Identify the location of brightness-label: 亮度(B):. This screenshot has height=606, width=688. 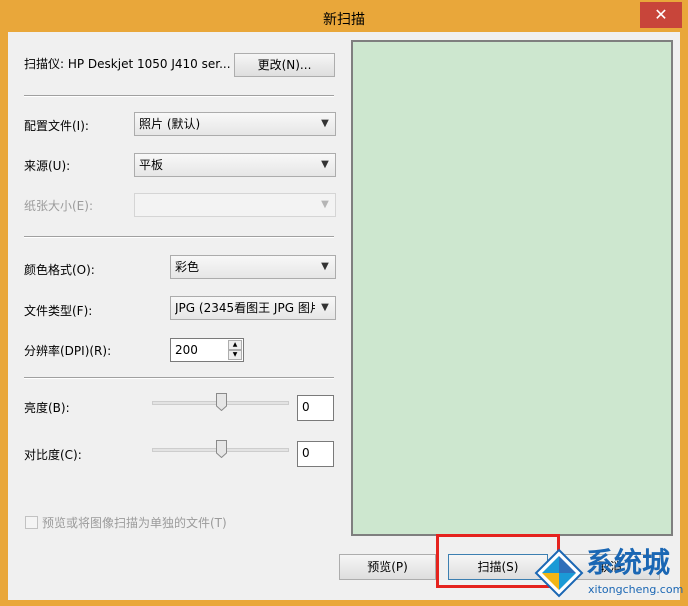
(47, 408).